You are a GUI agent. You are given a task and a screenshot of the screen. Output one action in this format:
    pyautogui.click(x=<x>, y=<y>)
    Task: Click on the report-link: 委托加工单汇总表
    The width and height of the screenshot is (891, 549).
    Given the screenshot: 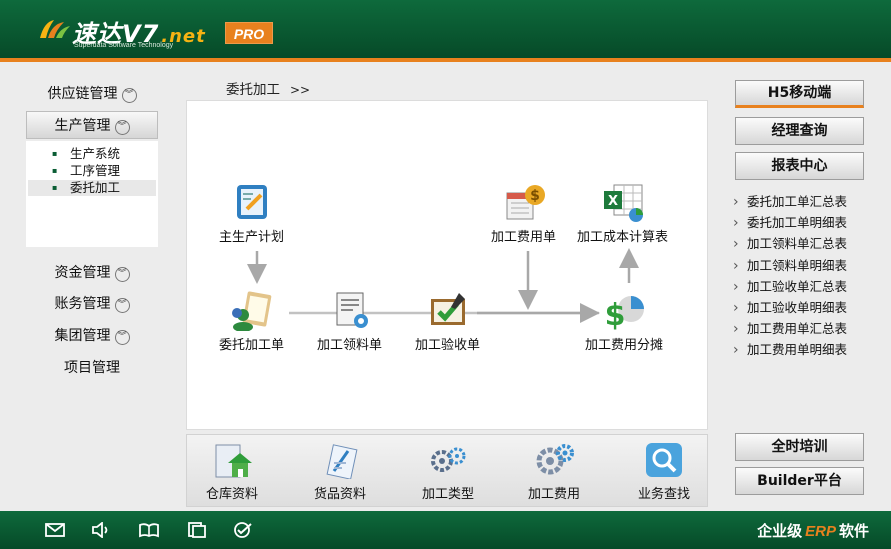 What is the action you would take?
    pyautogui.click(x=808, y=201)
    